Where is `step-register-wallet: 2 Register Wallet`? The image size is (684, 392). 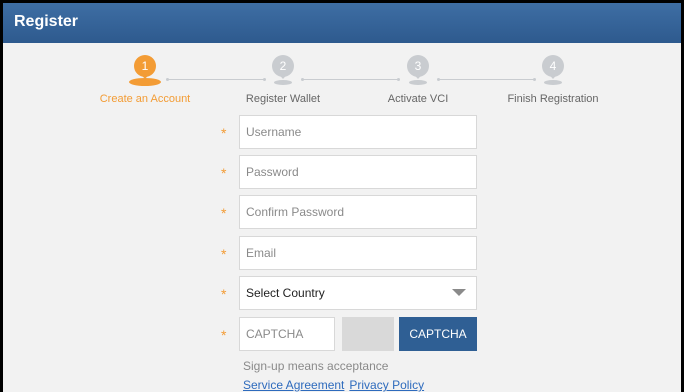 step-register-wallet: 2 Register Wallet is located at coordinates (283, 80).